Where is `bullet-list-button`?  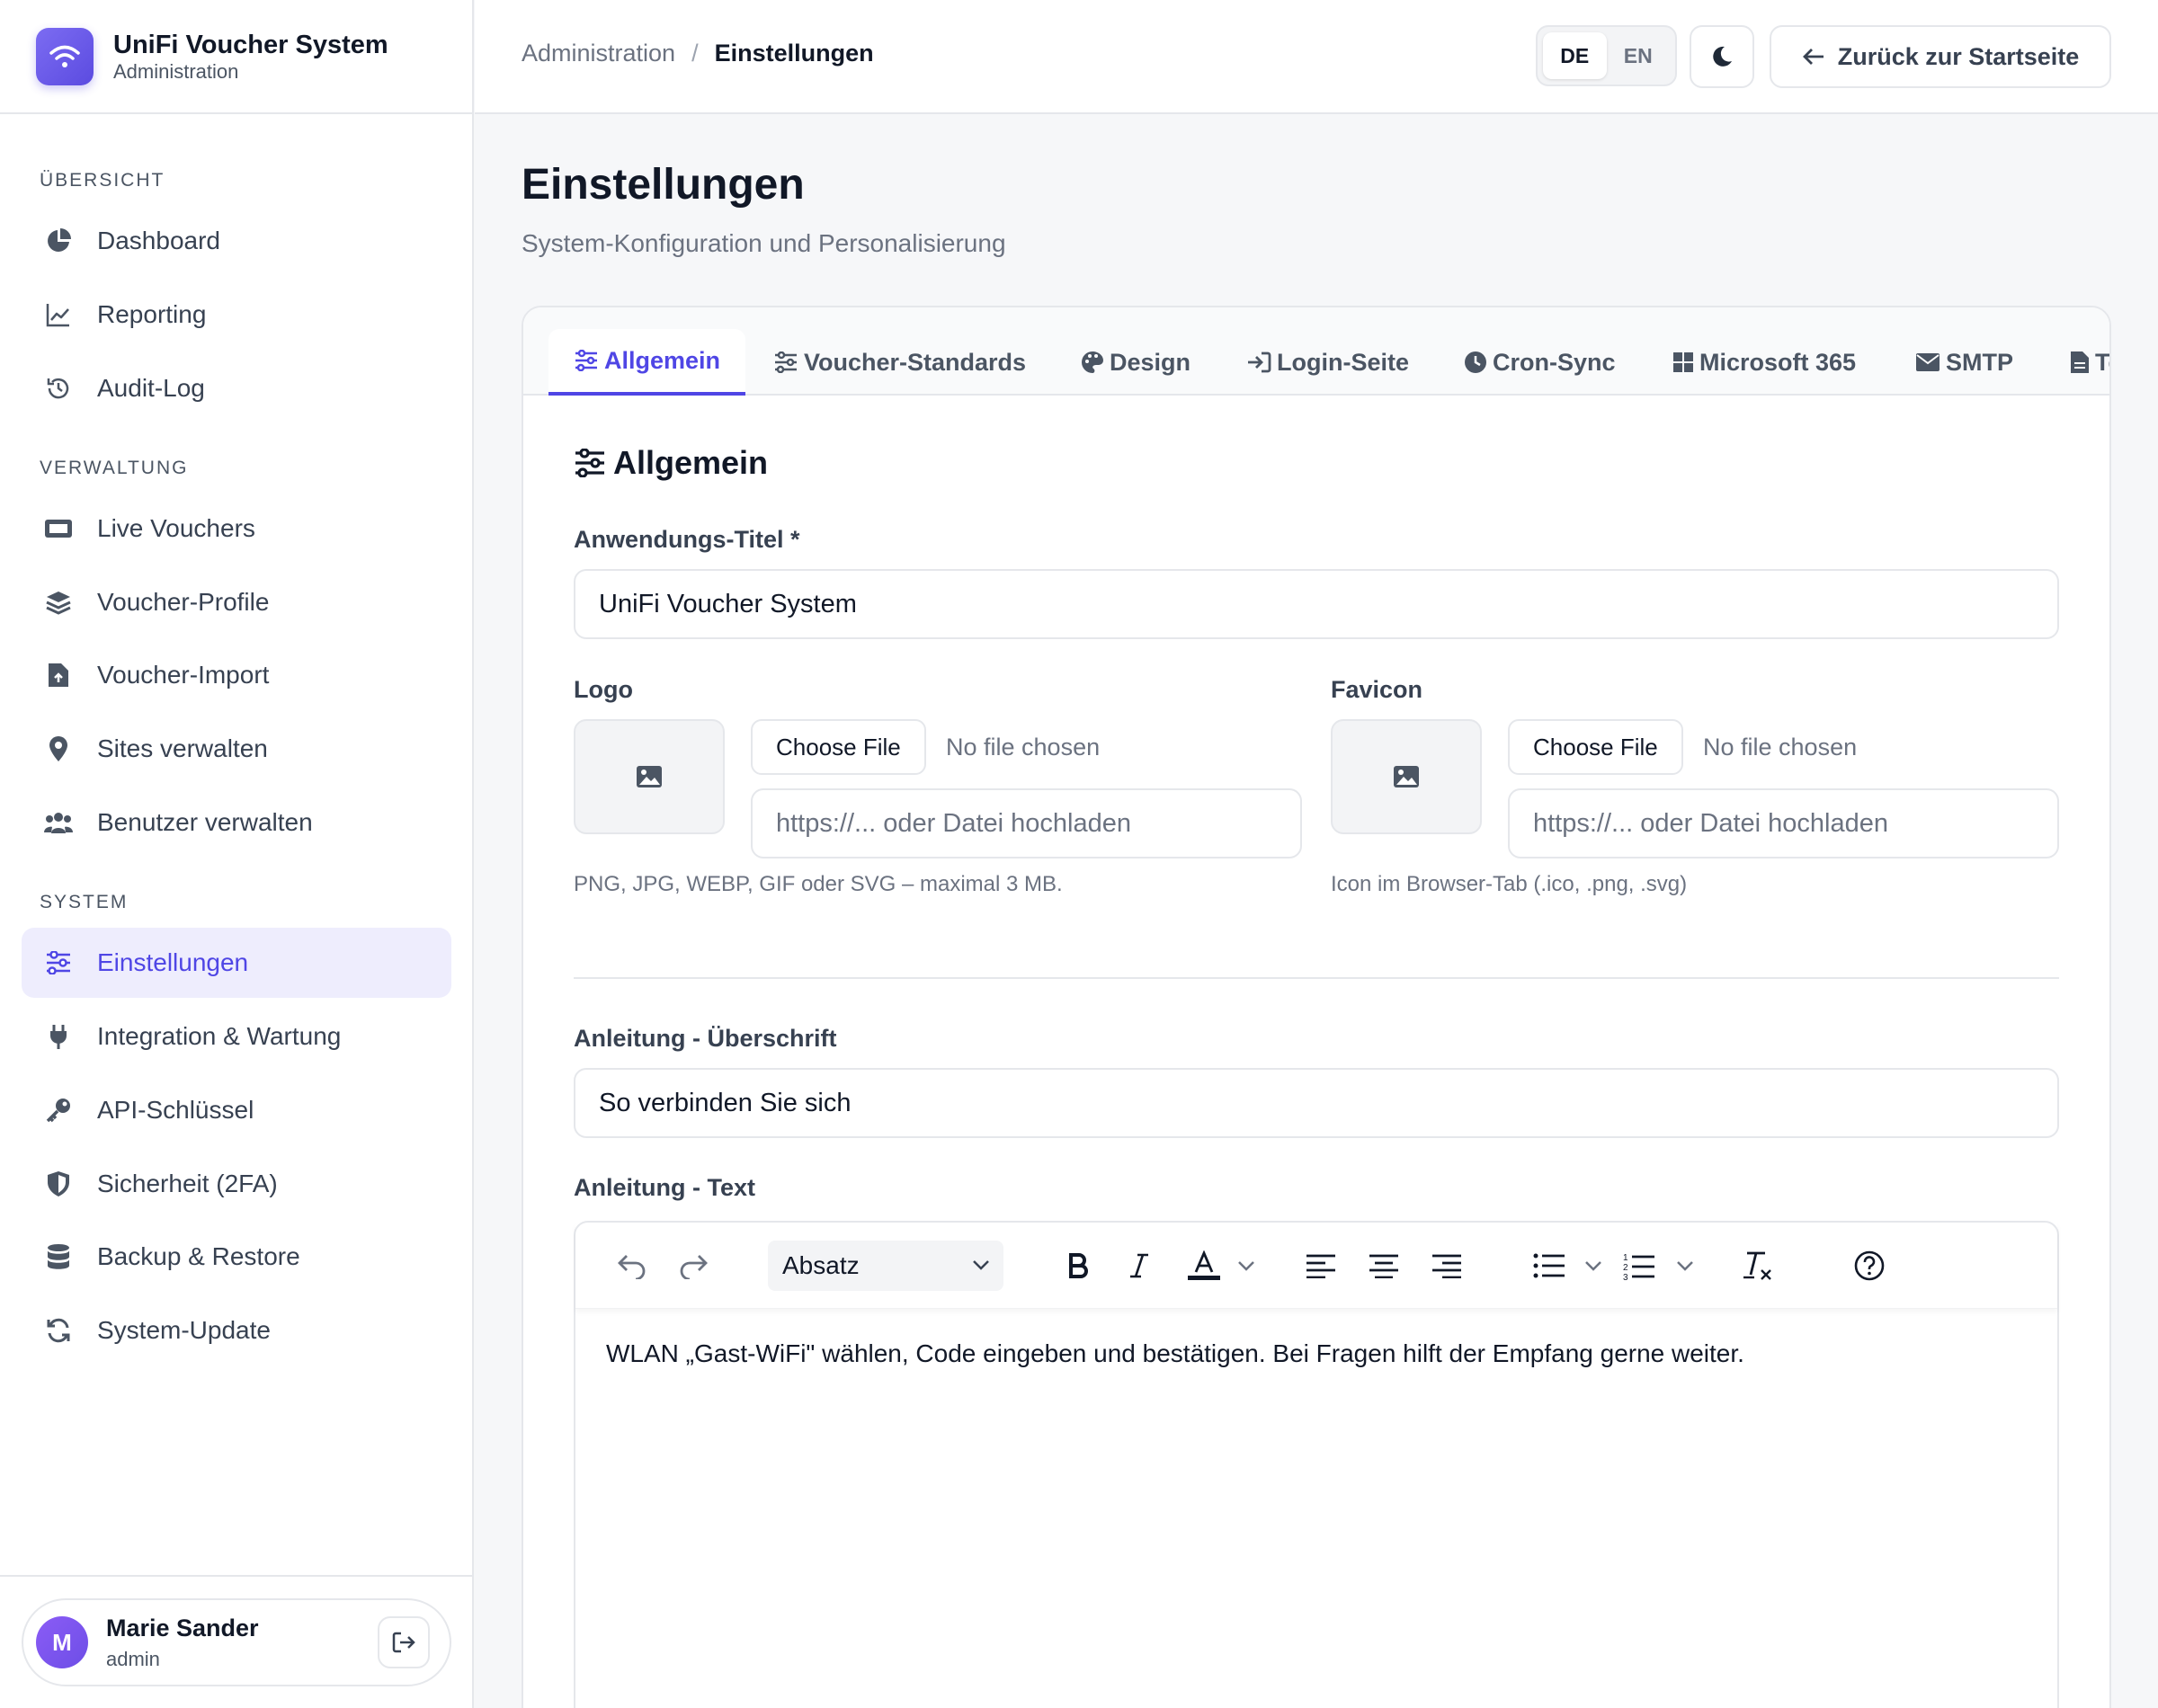
bullet-list-button is located at coordinates (1549, 1265).